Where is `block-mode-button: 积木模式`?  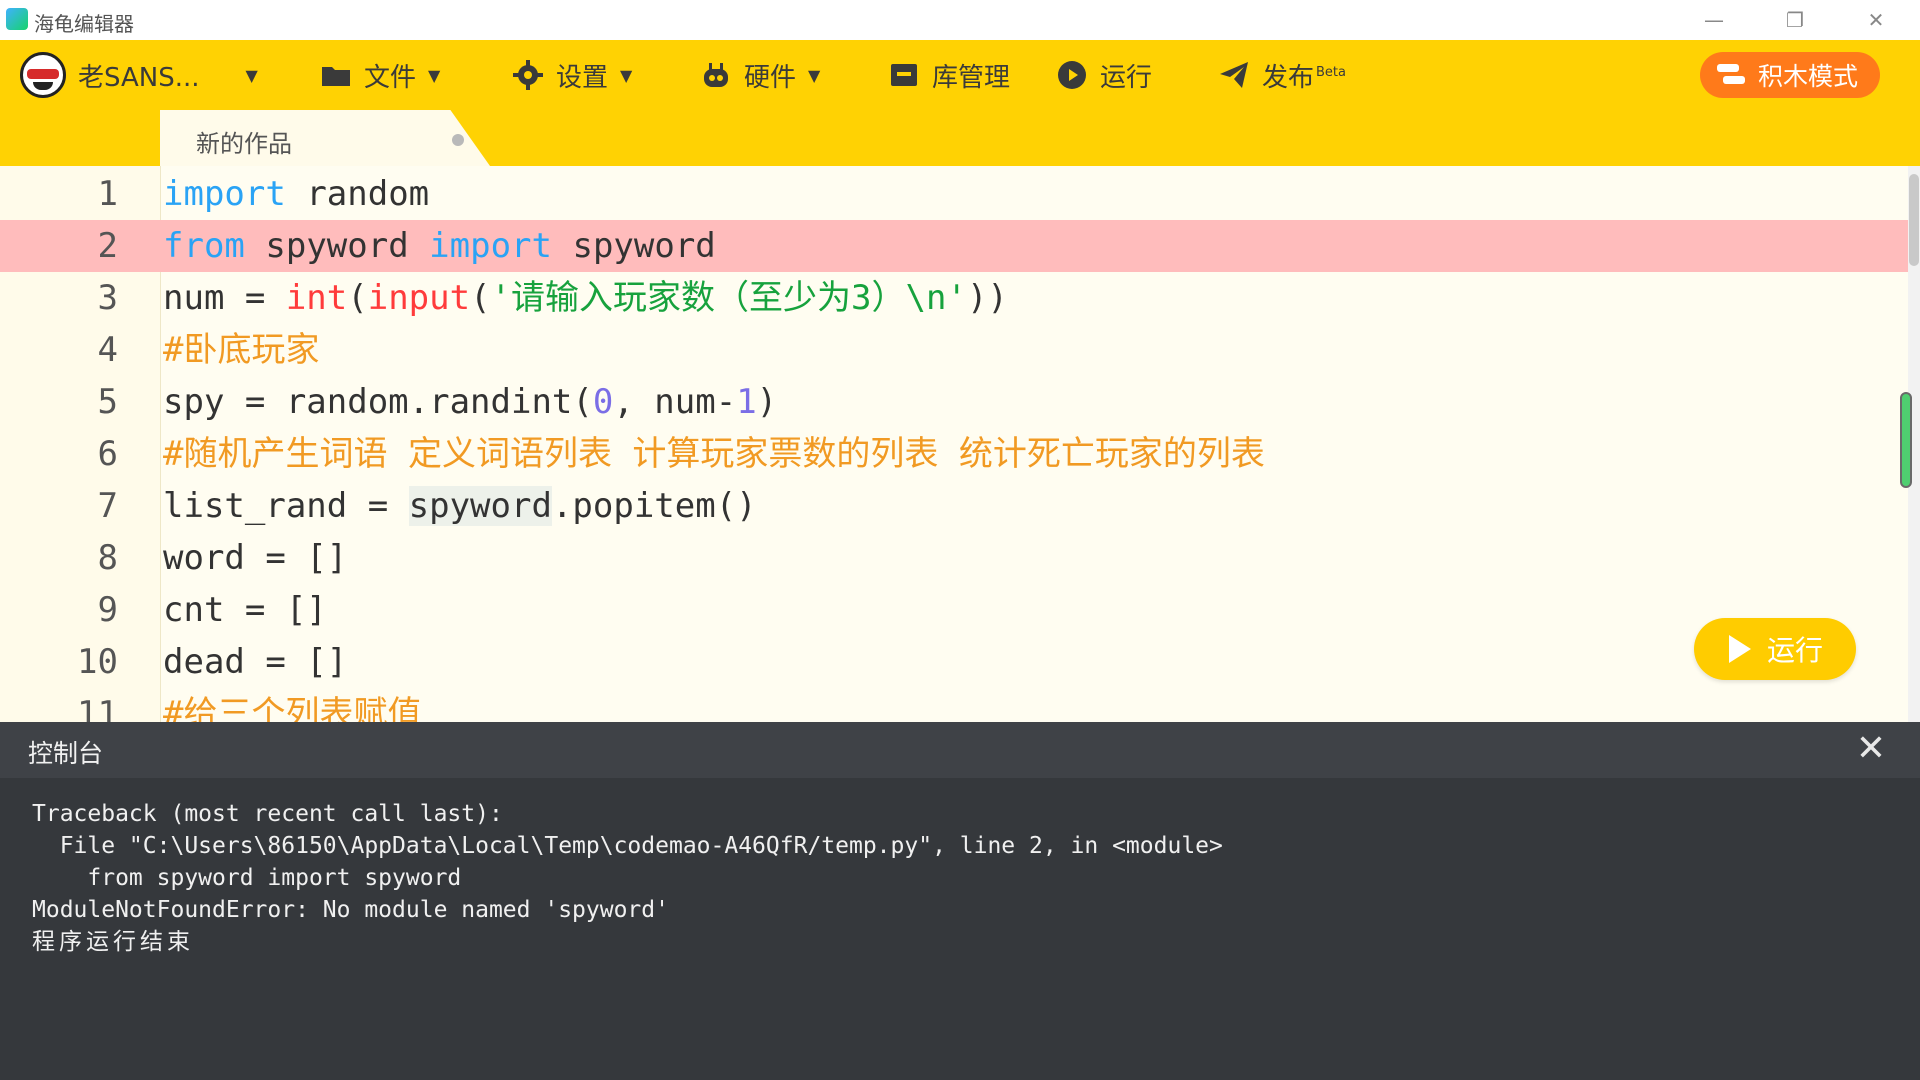 block-mode-button: 积木模式 is located at coordinates (1789, 75).